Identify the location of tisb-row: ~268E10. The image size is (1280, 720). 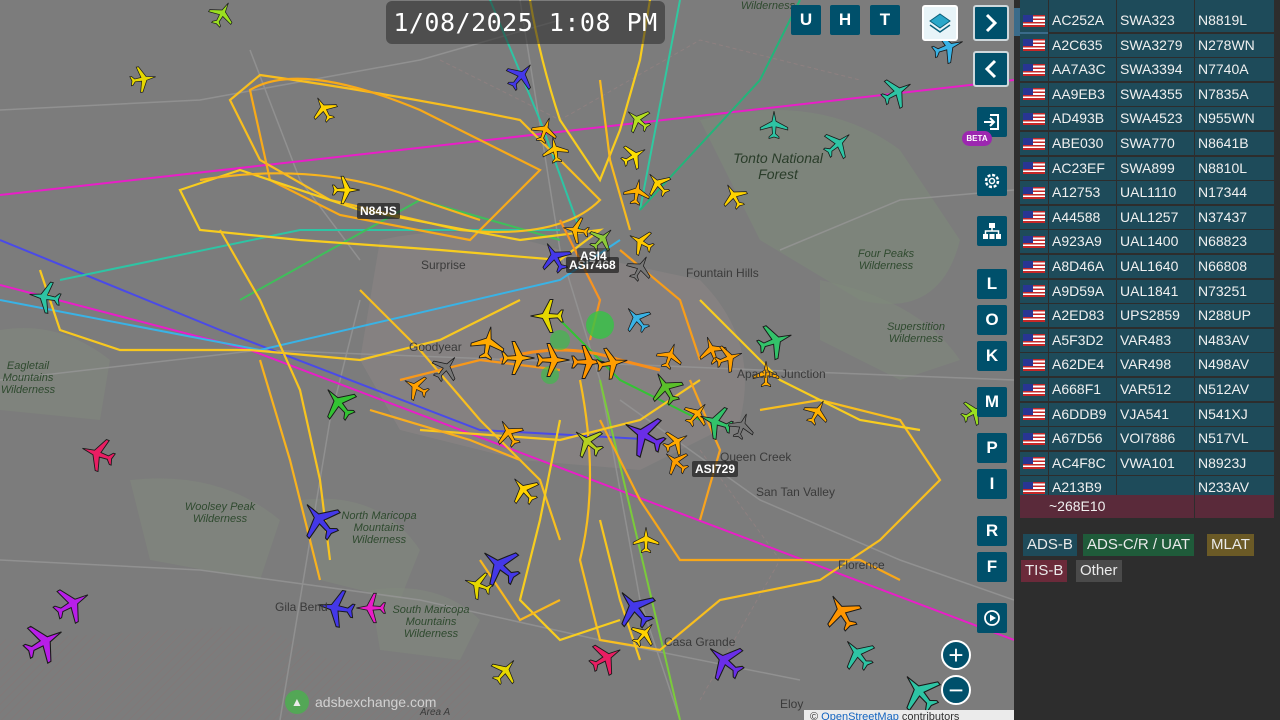
(1147, 507).